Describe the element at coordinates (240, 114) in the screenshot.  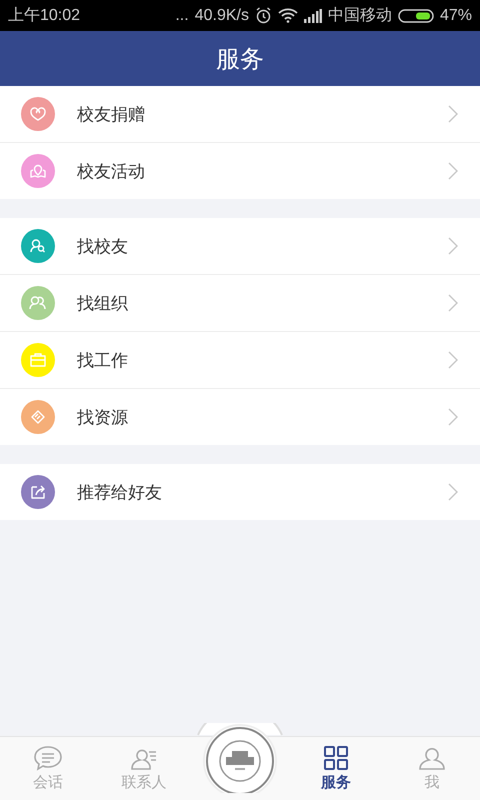
I see `menu-item: 校友捐赠` at that location.